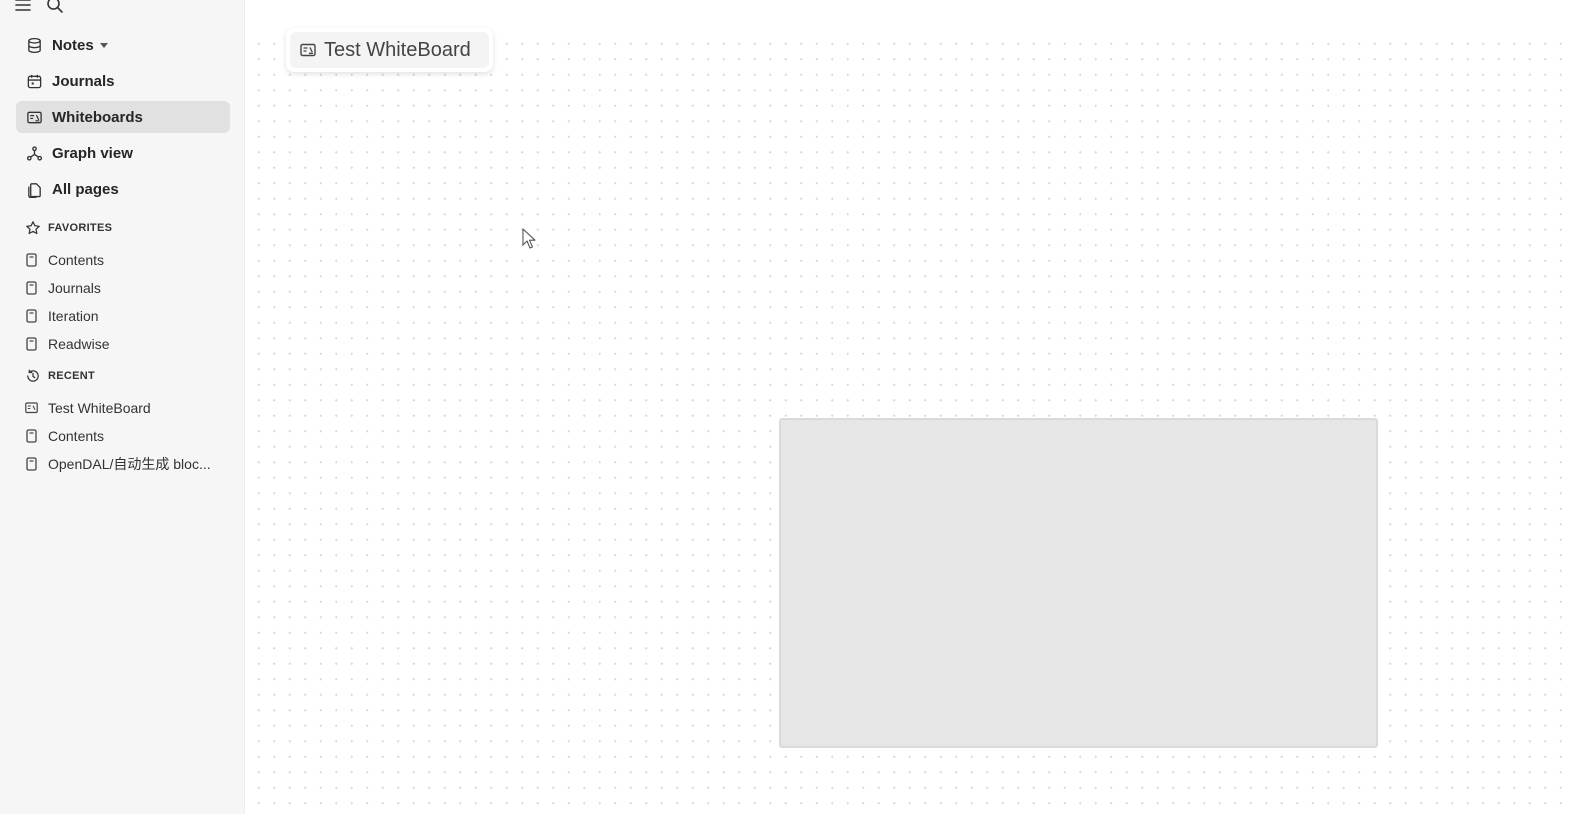 The height and width of the screenshot is (814, 1572). I want to click on star-icon, so click(33, 228).